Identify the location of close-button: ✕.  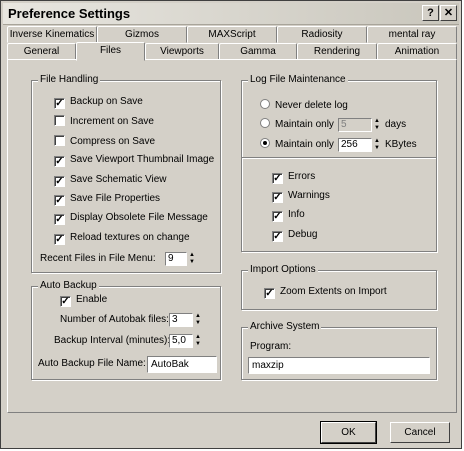
(448, 13).